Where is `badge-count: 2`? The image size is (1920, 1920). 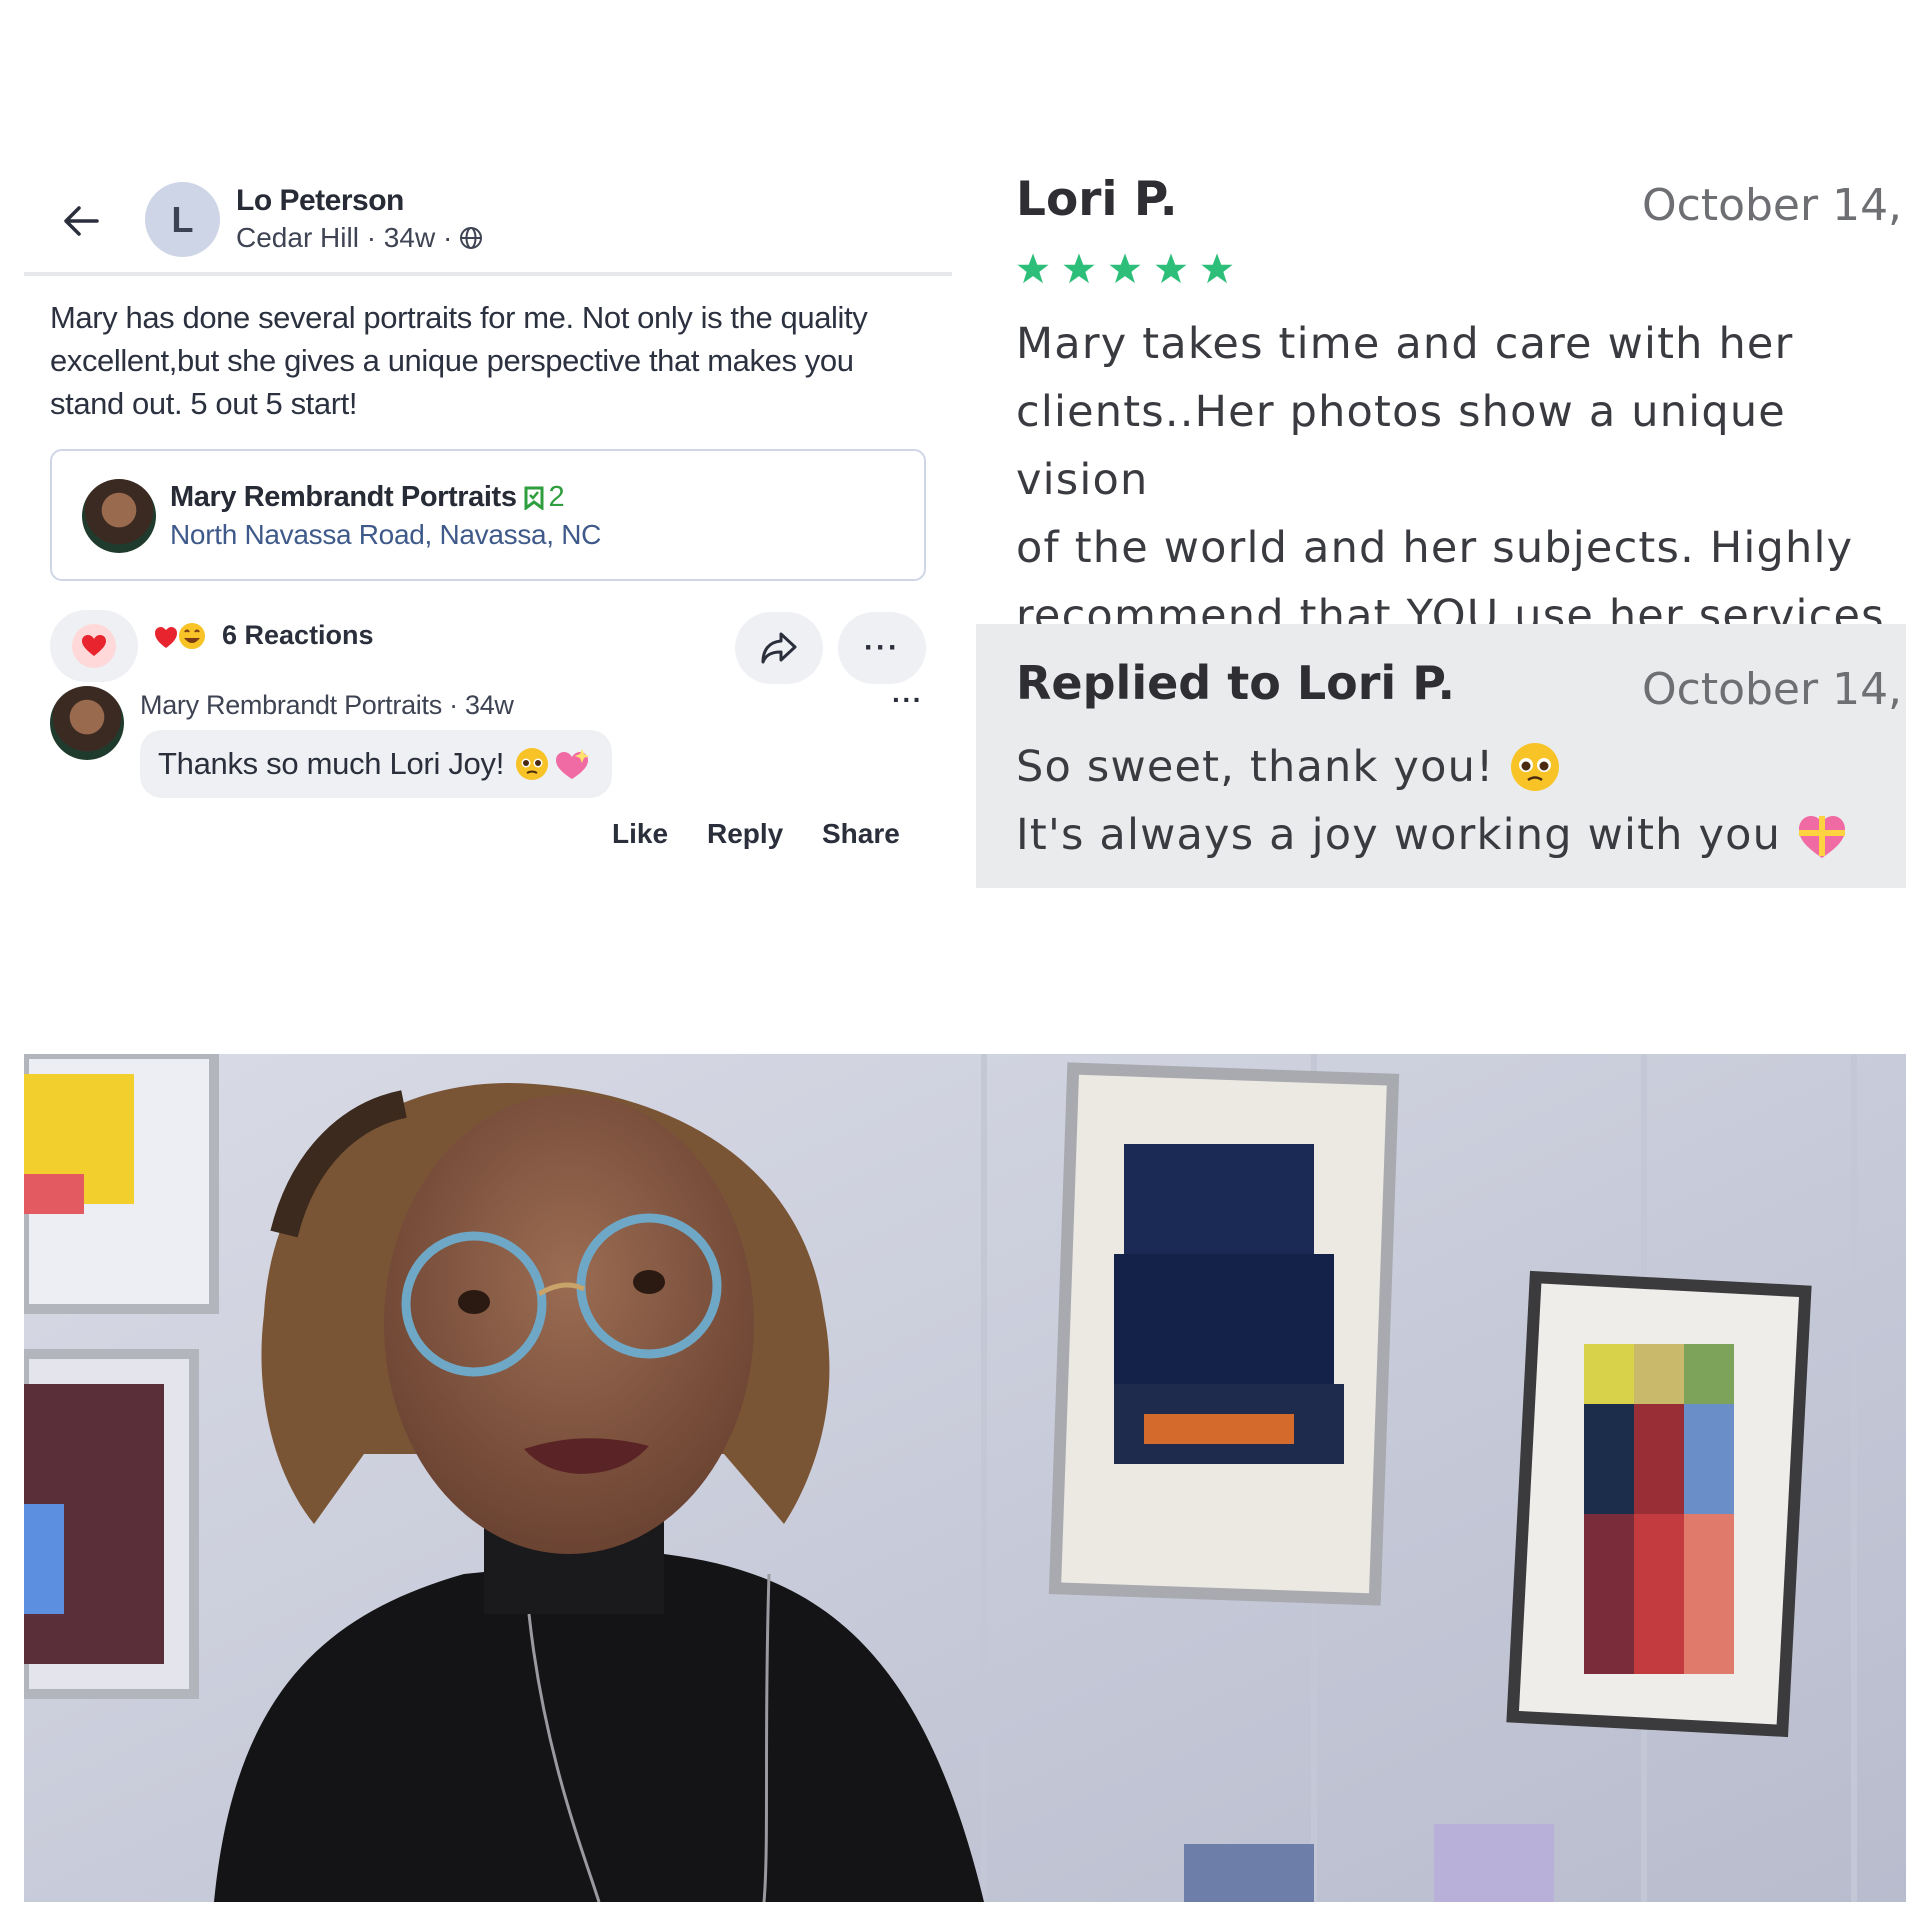 badge-count: 2 is located at coordinates (556, 497).